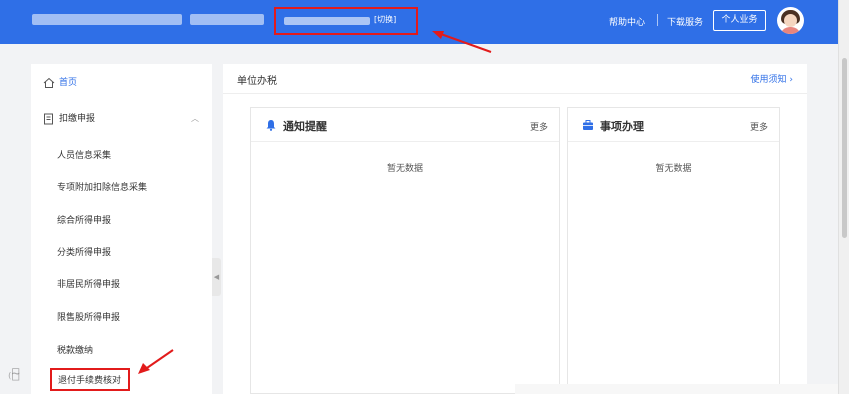  What do you see at coordinates (84, 154) in the screenshot?
I see `sidebar-item-personnel-info: 人员信息采集` at bounding box center [84, 154].